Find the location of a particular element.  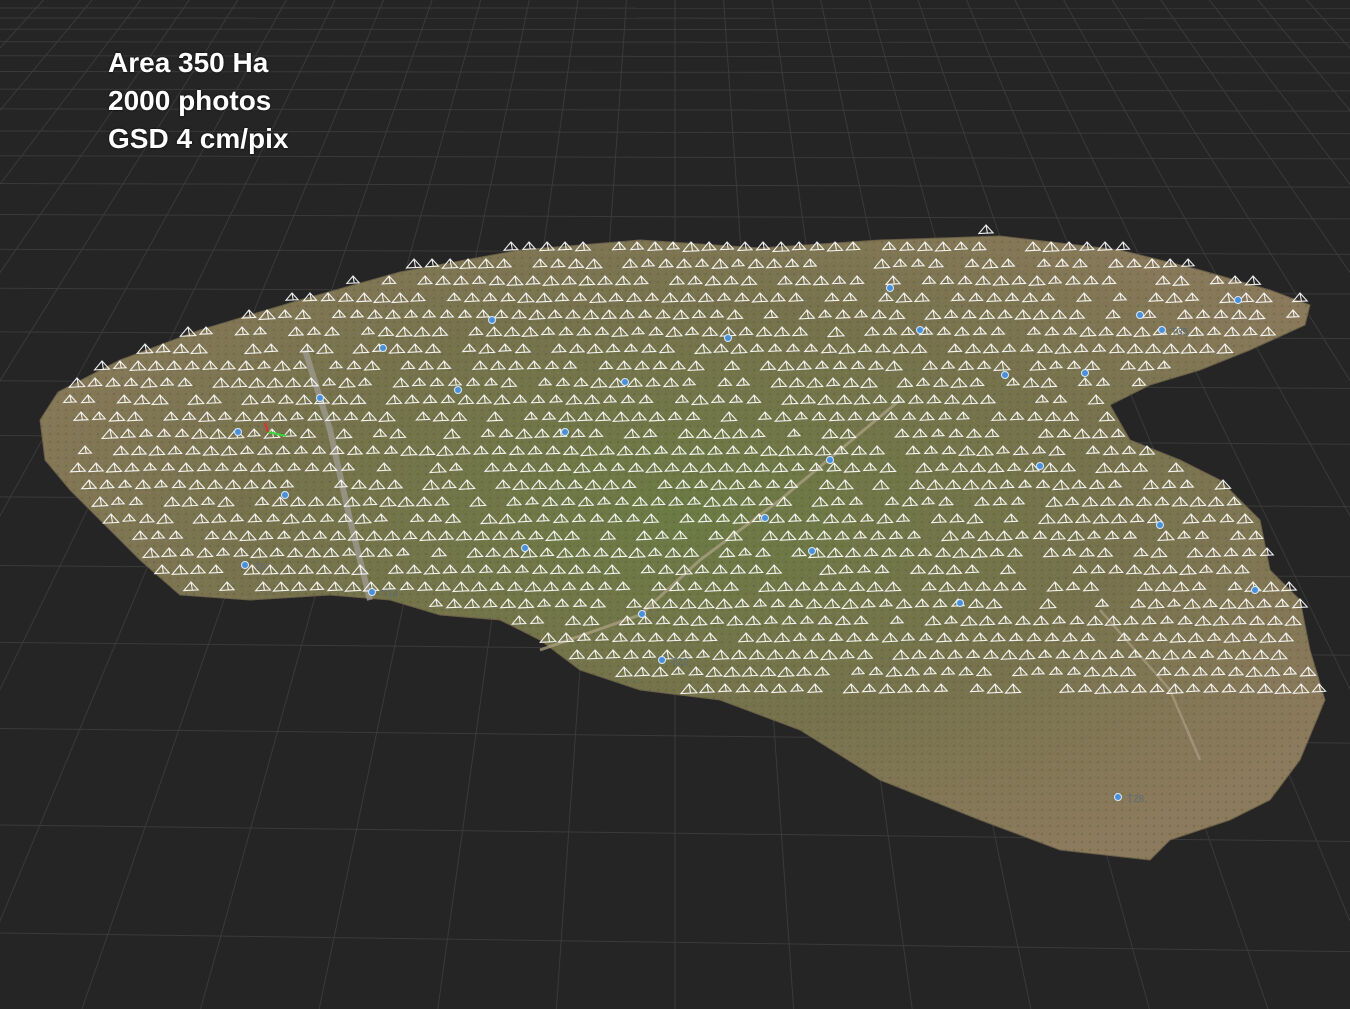

gsd-label: GSD 4 cm/pix is located at coordinates (198, 138).